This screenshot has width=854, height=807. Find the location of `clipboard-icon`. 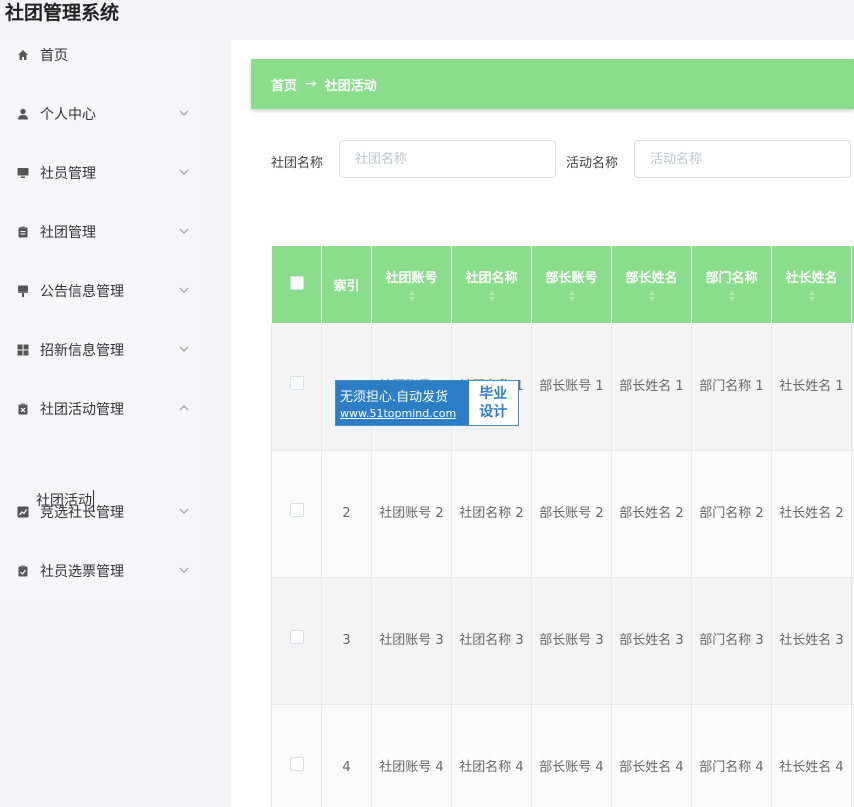

clipboard-icon is located at coordinates (23, 232).